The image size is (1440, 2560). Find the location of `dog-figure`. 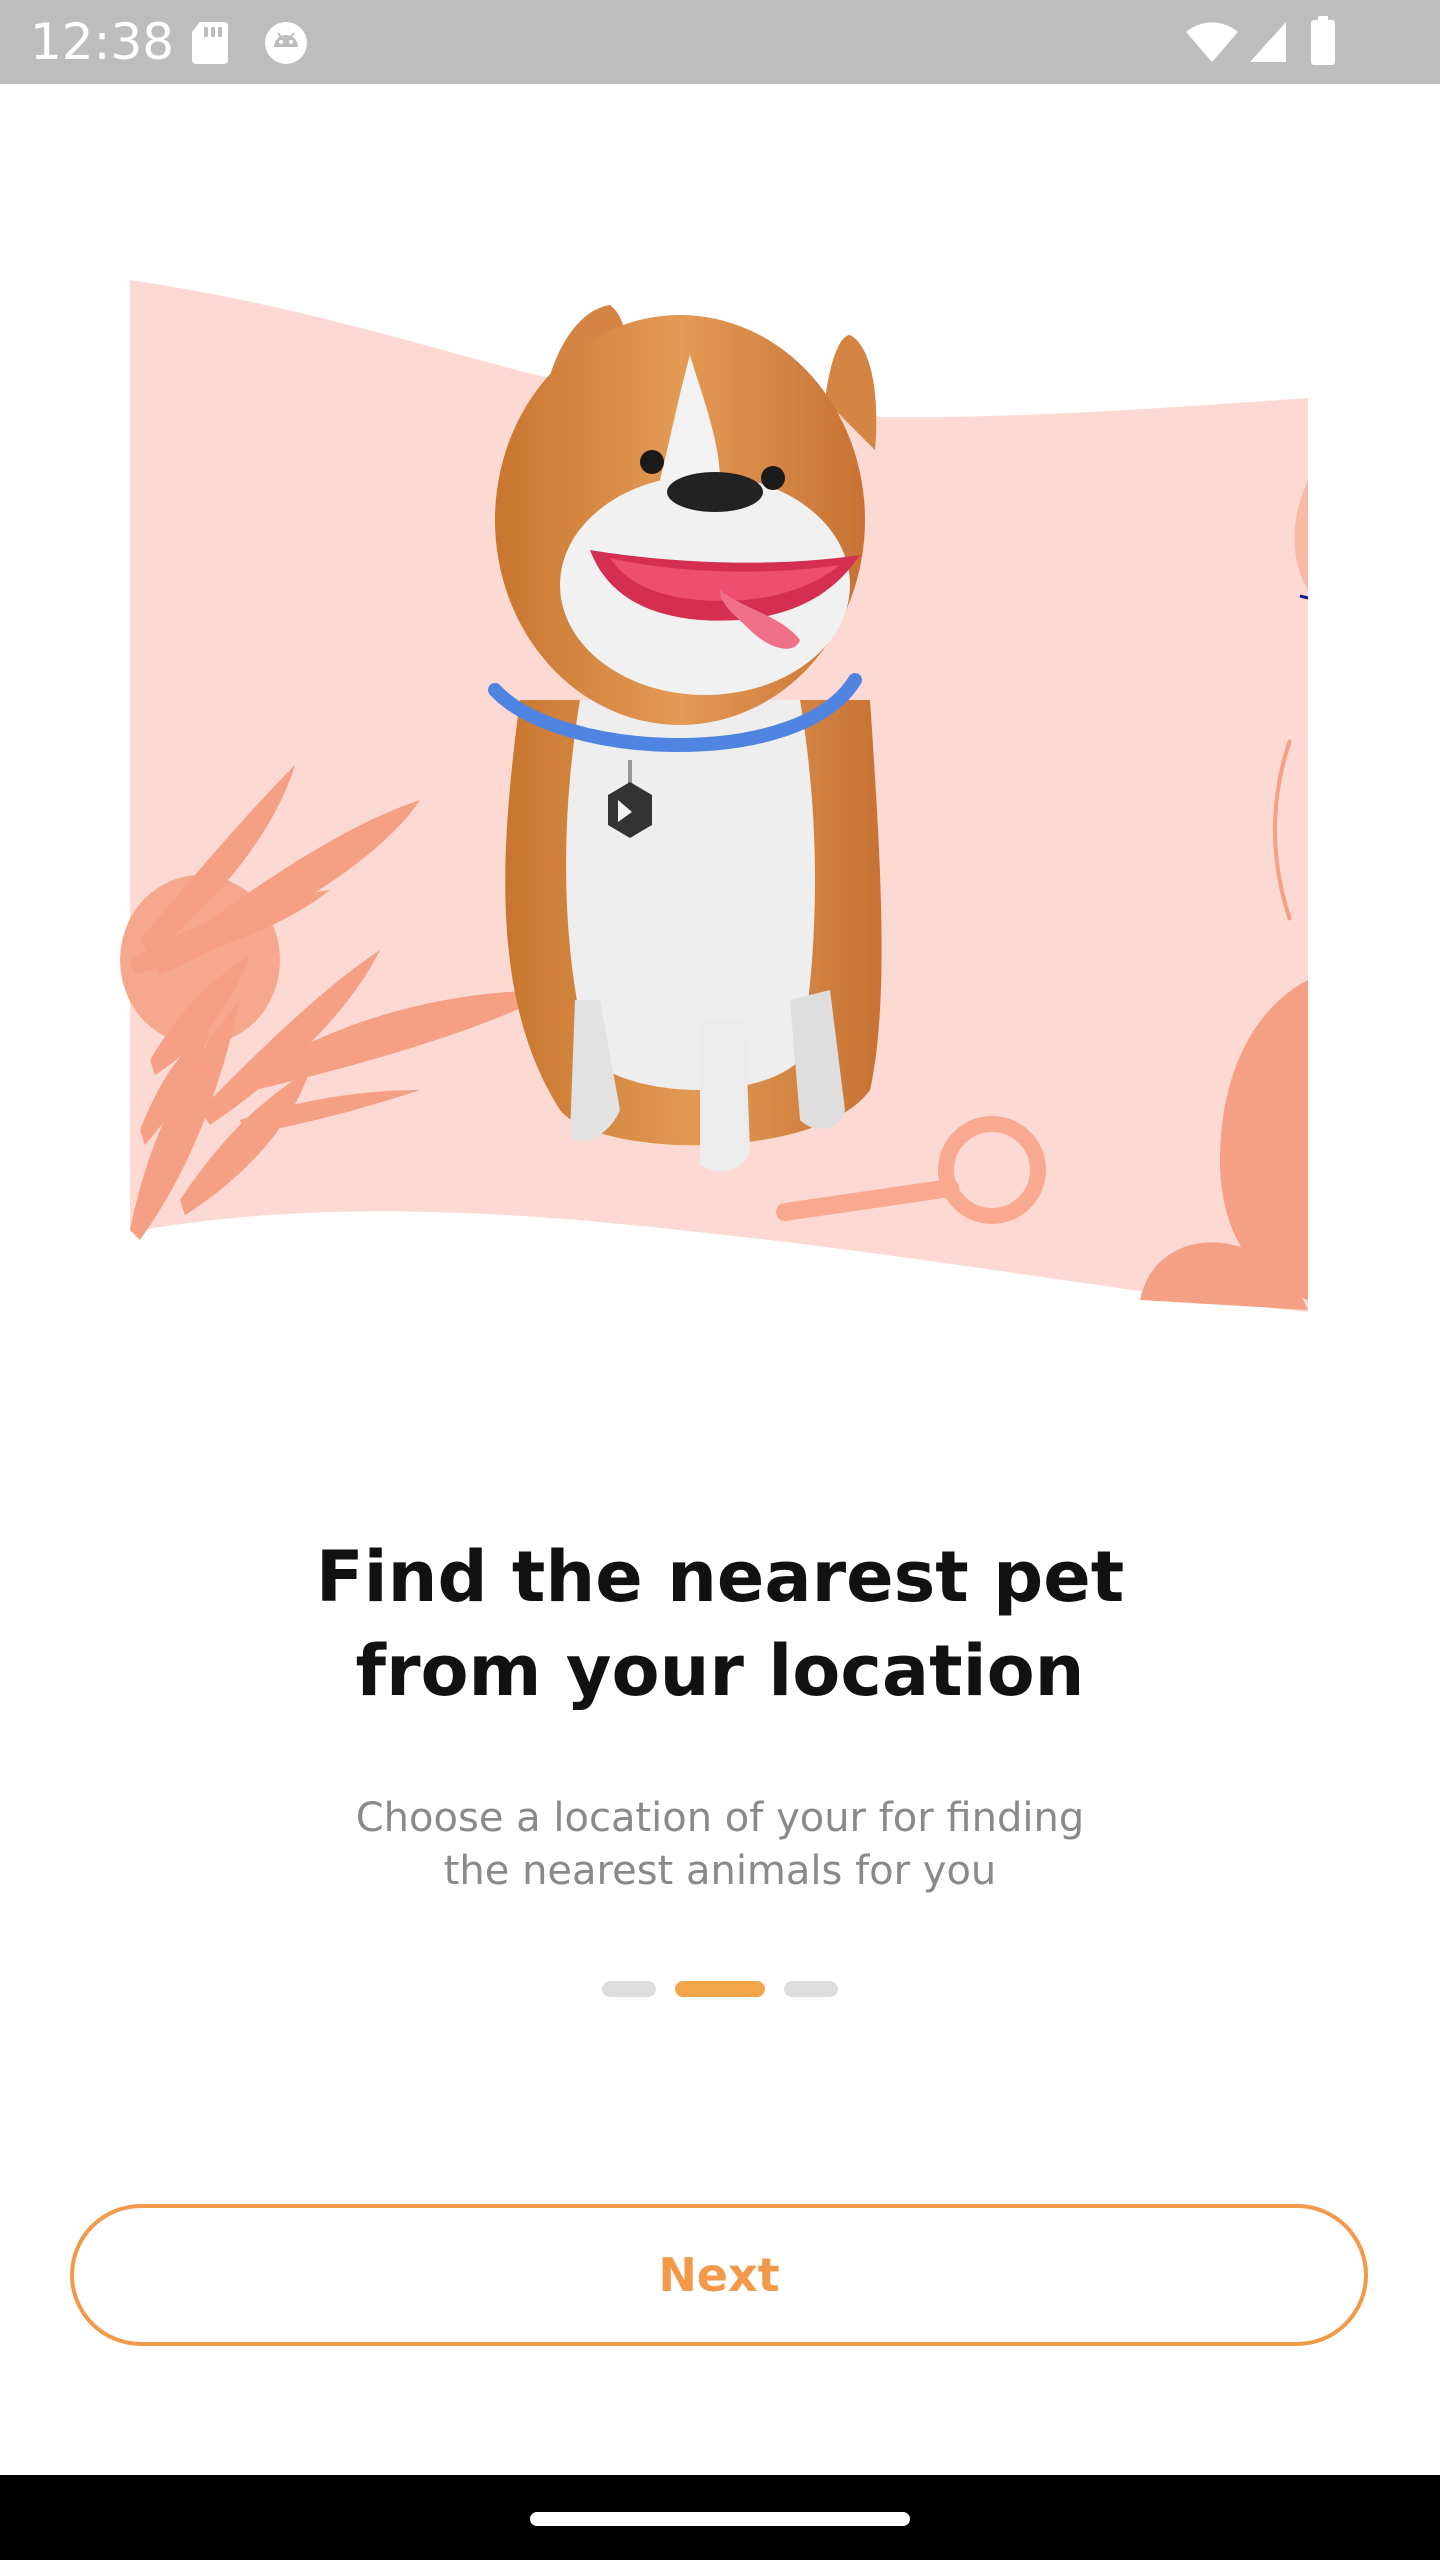

dog-figure is located at coordinates (685, 738).